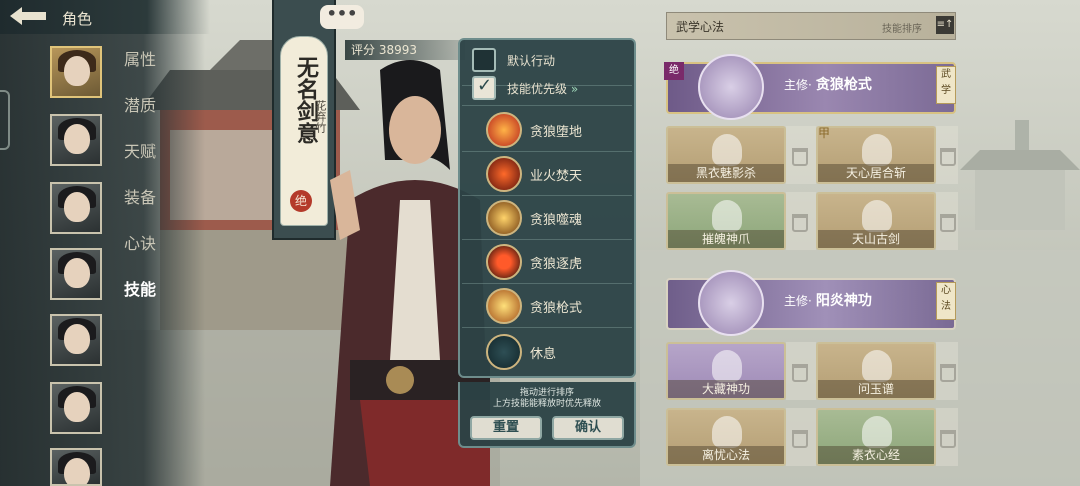 This screenshot has height=486, width=1080. What do you see at coordinates (546, 404) in the screenshot?
I see `hint-line: 上方技能能释放时优先释放` at bounding box center [546, 404].